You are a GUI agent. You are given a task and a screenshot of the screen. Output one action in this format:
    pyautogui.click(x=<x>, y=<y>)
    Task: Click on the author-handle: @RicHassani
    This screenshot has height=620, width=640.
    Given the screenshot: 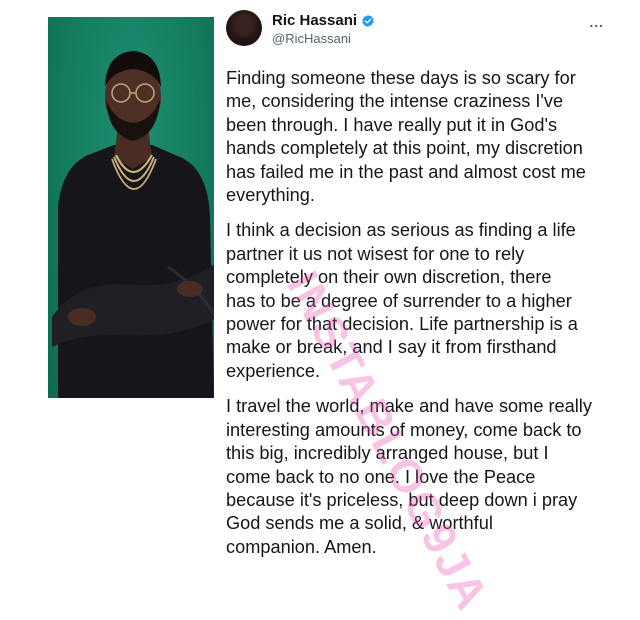 What is the action you would take?
    pyautogui.click(x=311, y=38)
    